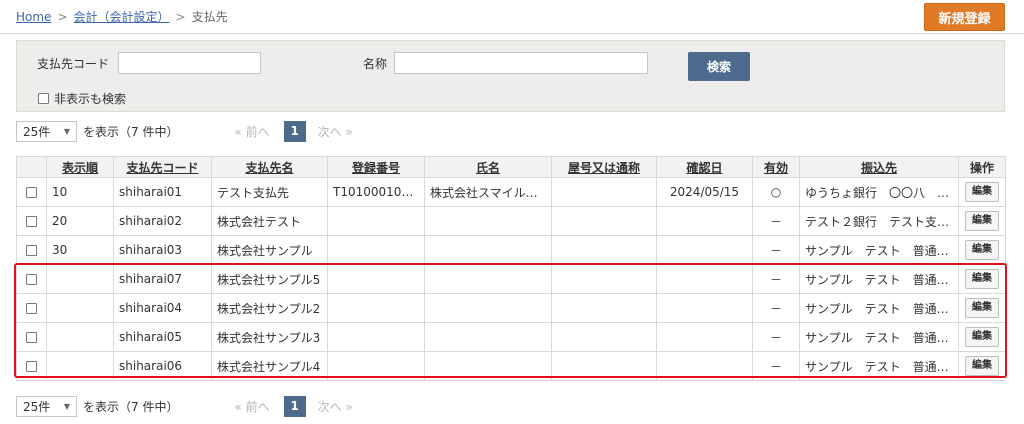  Describe the element at coordinates (269, 167) in the screenshot. I see `header-name: 支払先名` at that location.